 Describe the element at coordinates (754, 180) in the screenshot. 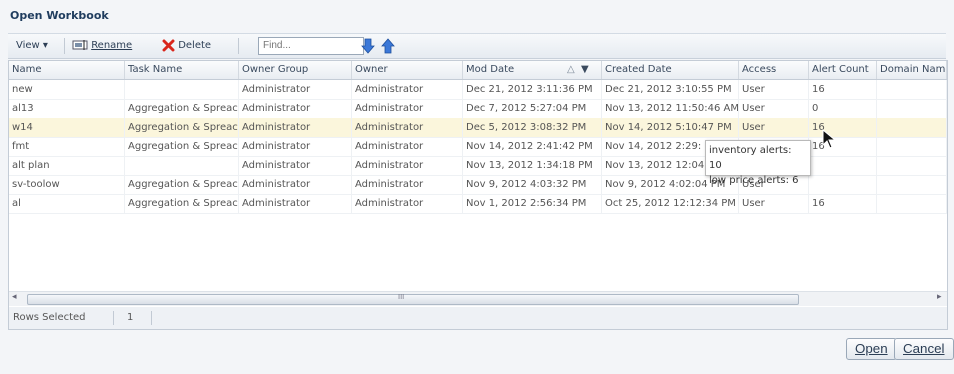

I see `tooltip-line-low-price: low price alerts: 6` at that location.